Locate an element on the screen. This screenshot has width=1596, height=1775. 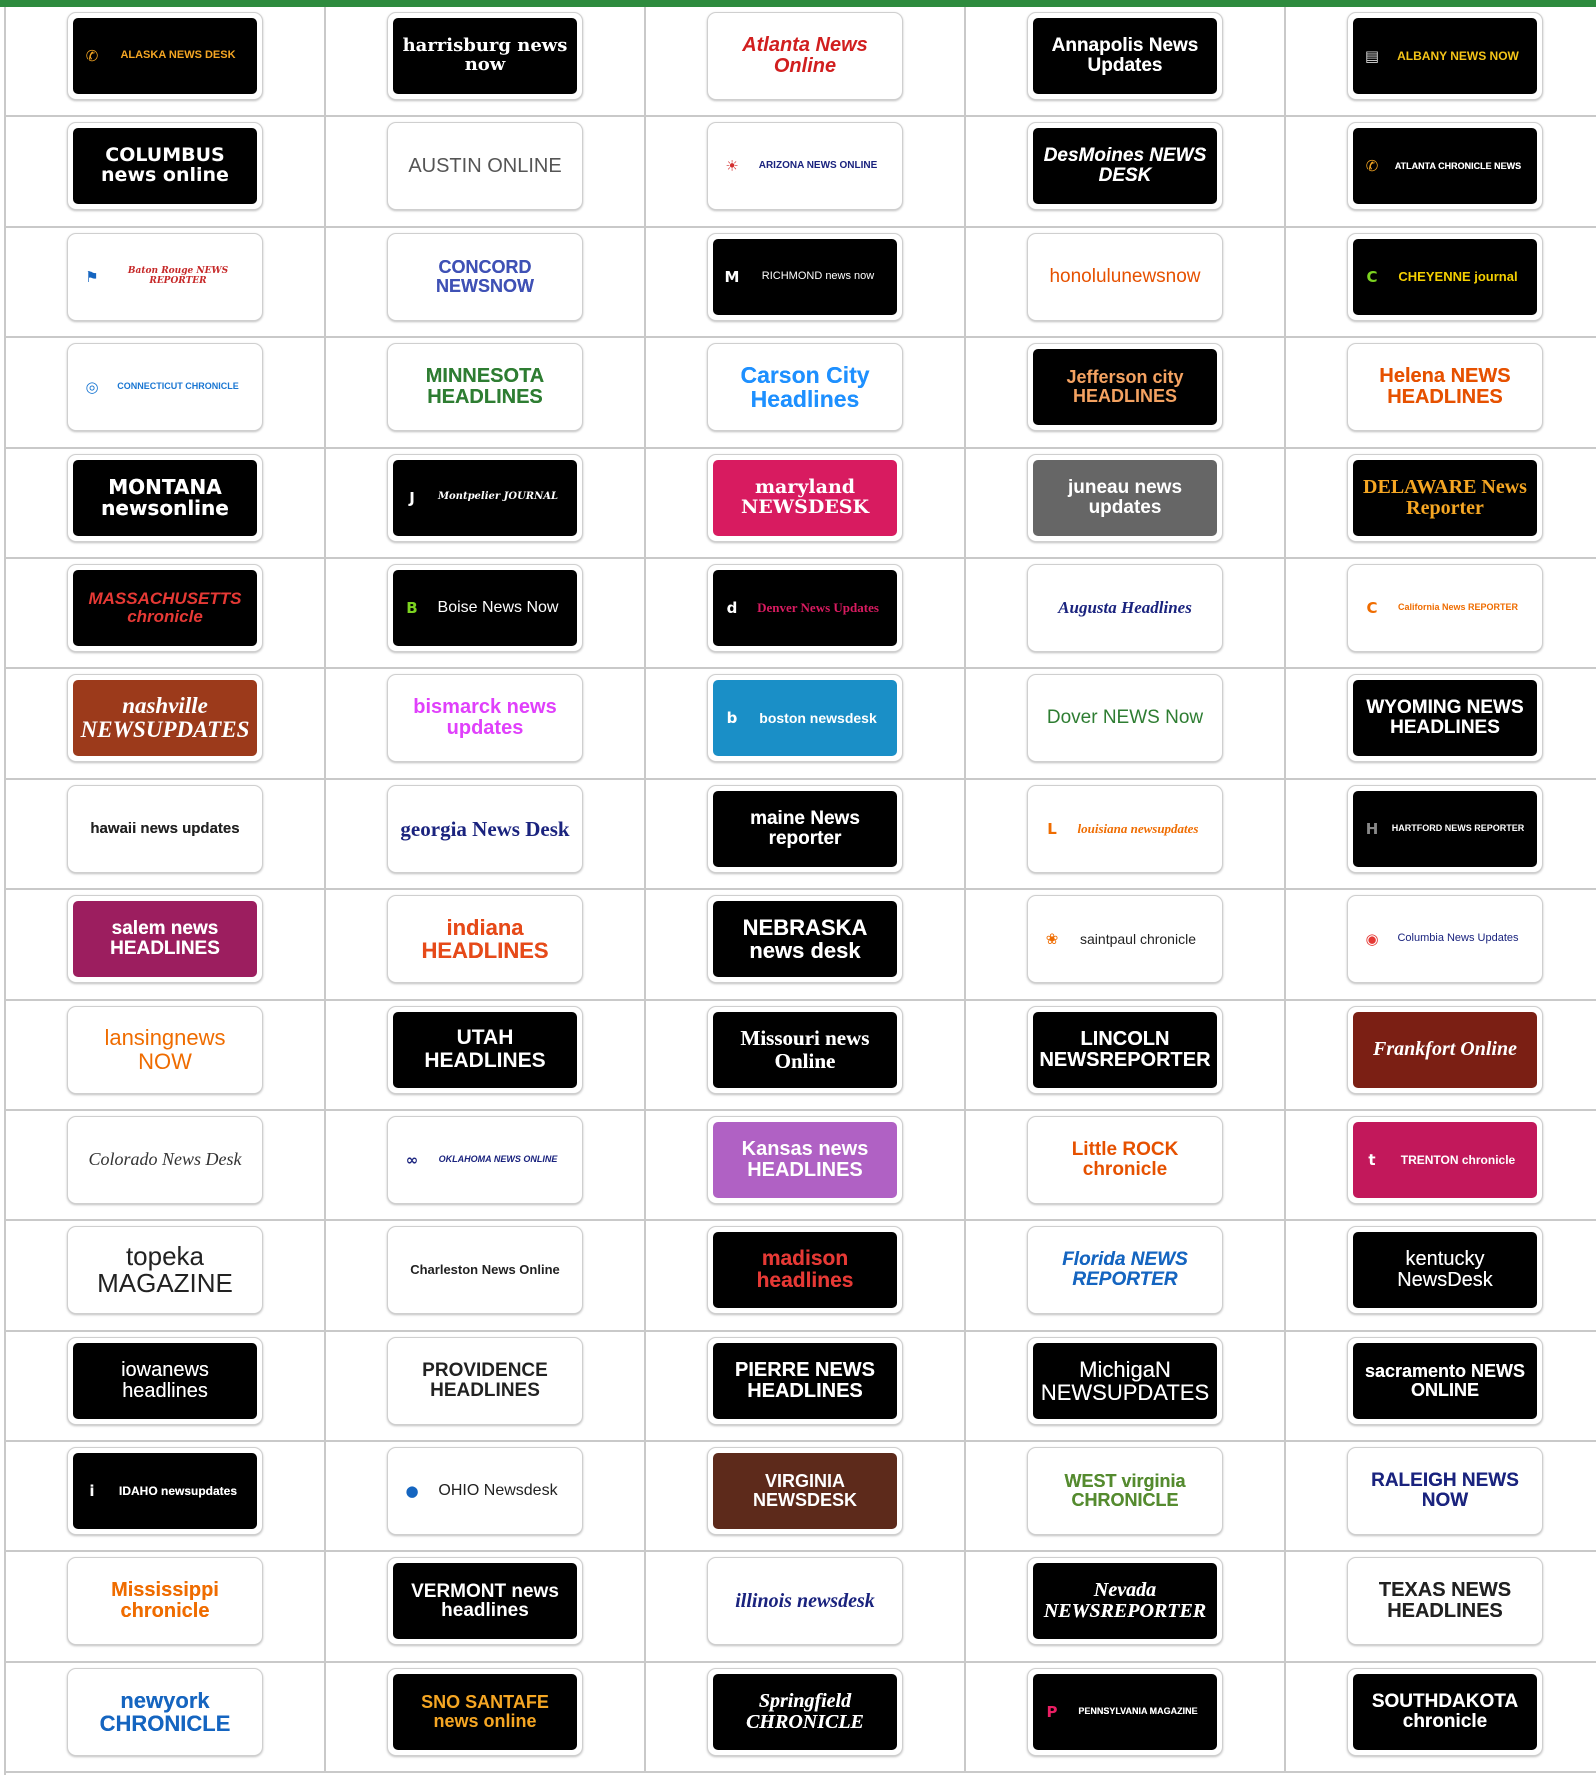
grid-cell: topeka MAGAZINE is located at coordinates (166, 1276).